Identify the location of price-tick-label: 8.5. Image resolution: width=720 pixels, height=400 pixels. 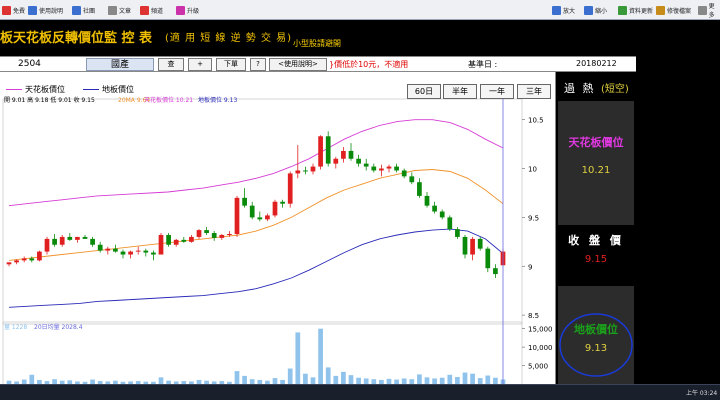
(533, 316).